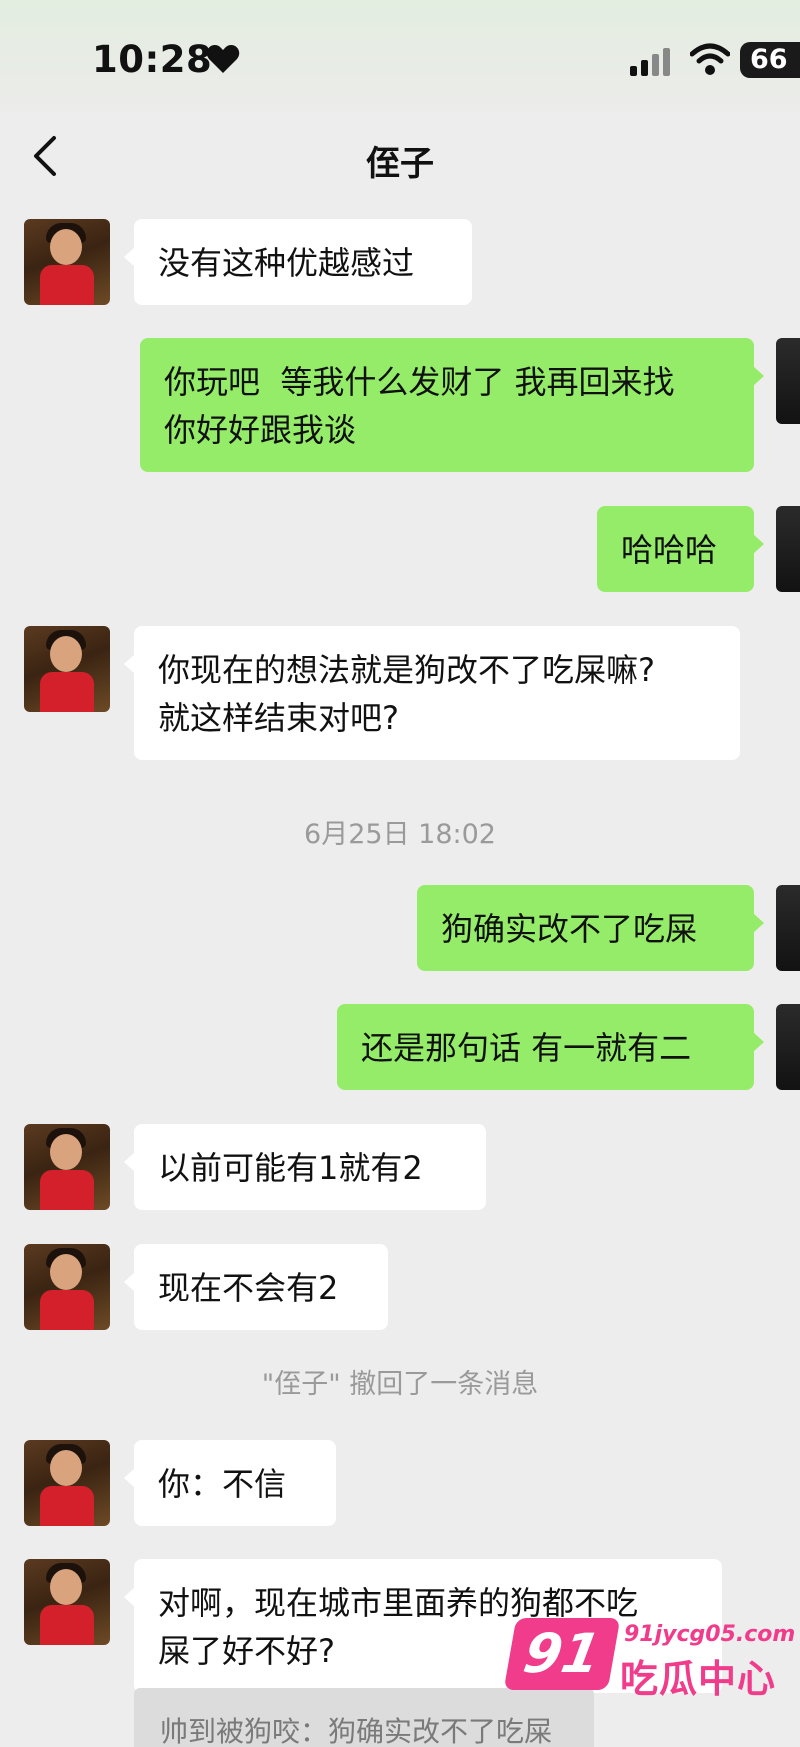 This screenshot has height=1747, width=800. I want to click on recall-notice: "侄子" 撤回了一条消息, so click(400, 1384).